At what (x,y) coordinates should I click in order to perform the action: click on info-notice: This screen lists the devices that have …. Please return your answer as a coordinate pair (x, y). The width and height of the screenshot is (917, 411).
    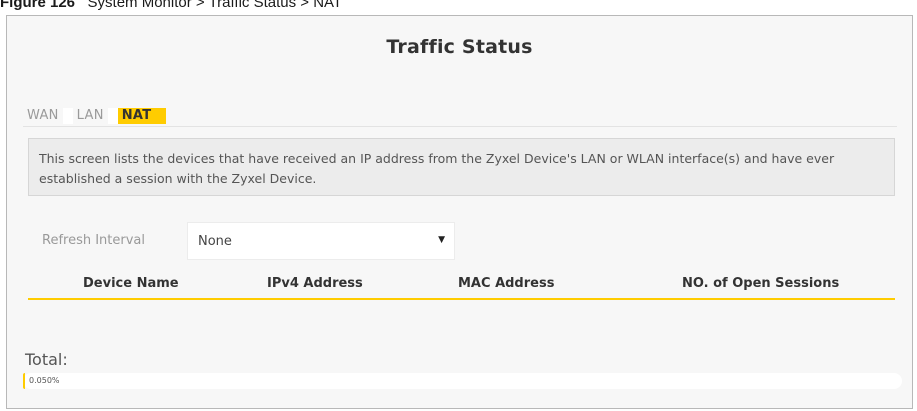
    Looking at the image, I should click on (461, 167).